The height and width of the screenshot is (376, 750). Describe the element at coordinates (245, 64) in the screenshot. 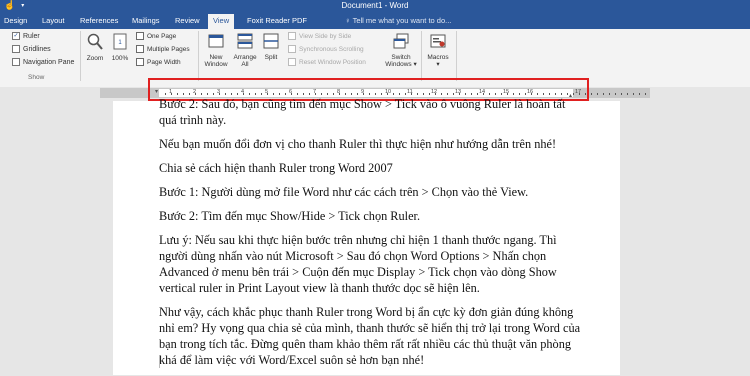

I see `arrange-all-label-line2: All` at that location.